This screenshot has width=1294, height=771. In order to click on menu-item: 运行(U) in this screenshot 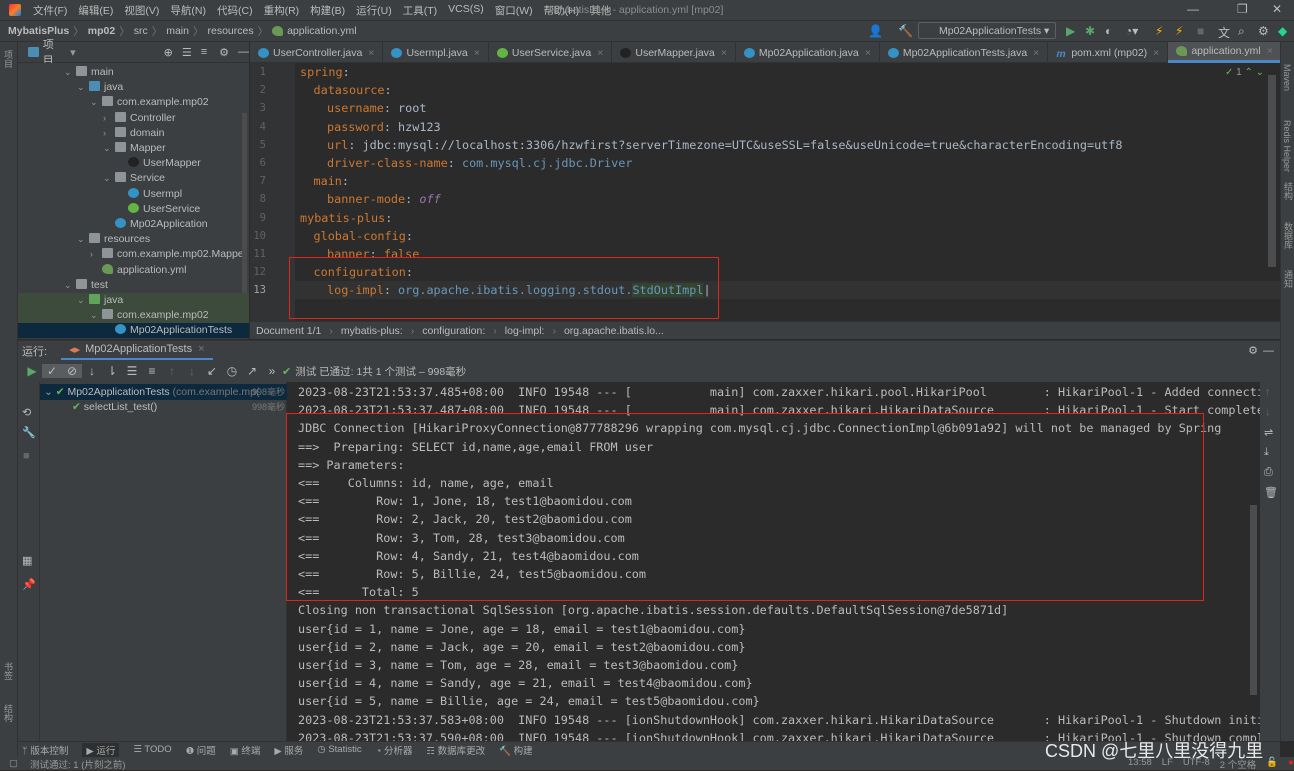, I will do `click(374, 10)`.